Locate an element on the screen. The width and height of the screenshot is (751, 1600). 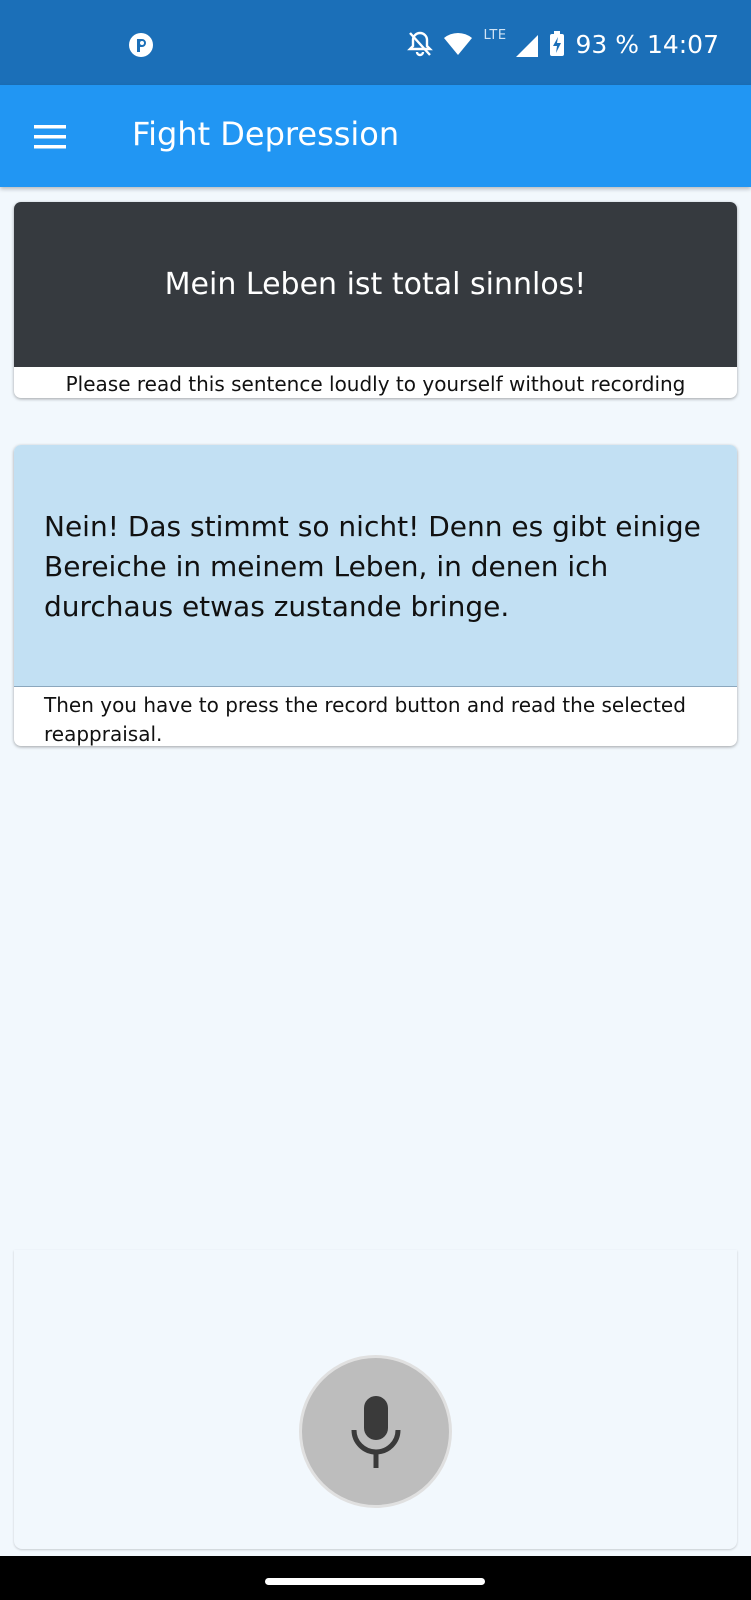
mobile-network: LTE is located at coordinates (511, 44).